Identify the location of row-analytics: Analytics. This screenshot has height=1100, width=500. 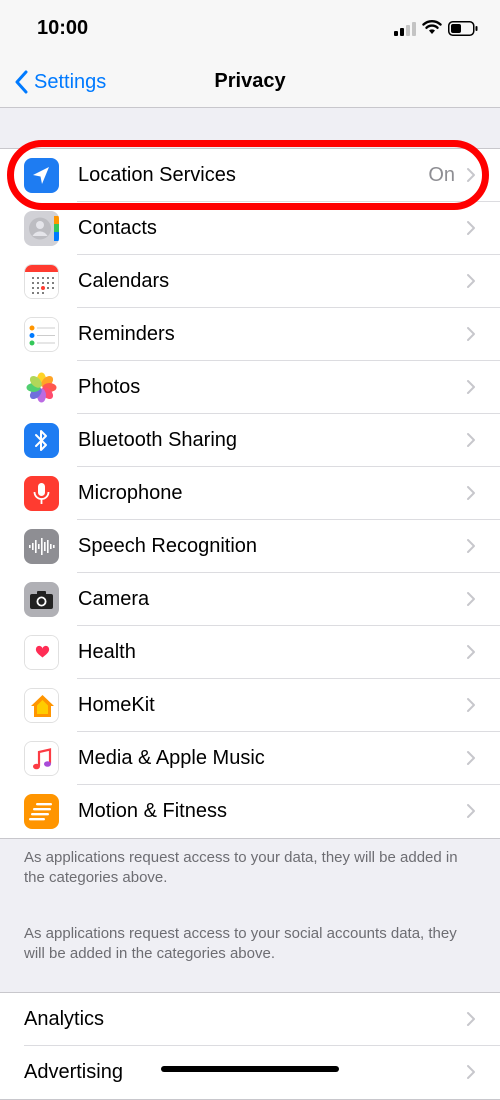
(250, 1019).